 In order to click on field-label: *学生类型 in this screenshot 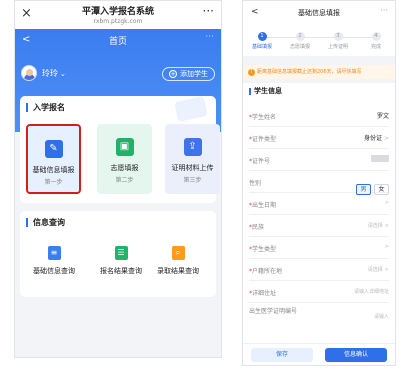, I will do `click(263, 249)`.